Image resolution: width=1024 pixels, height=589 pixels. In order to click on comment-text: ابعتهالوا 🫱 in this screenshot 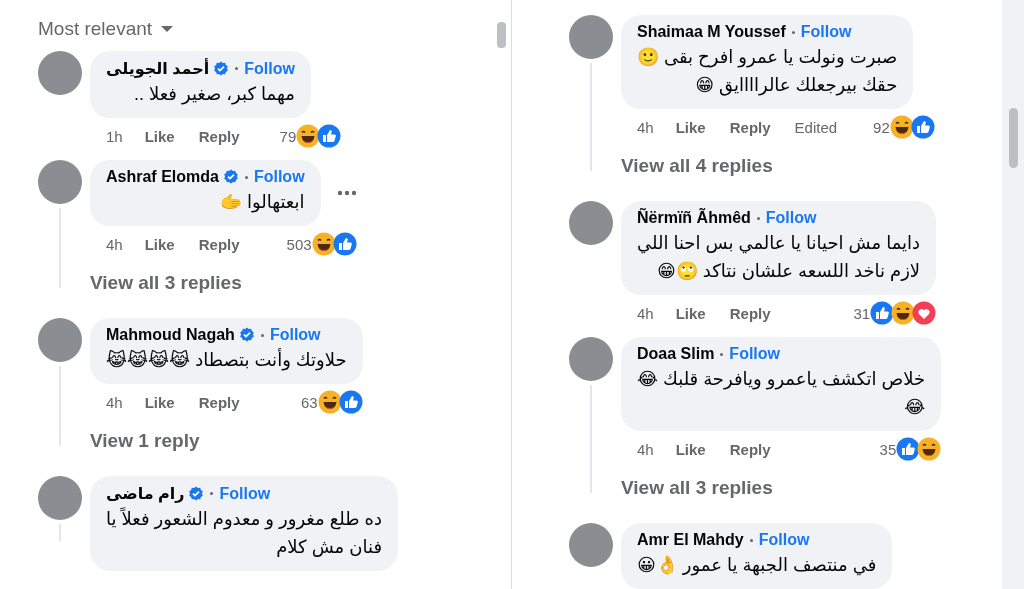, I will do `click(261, 203)`.